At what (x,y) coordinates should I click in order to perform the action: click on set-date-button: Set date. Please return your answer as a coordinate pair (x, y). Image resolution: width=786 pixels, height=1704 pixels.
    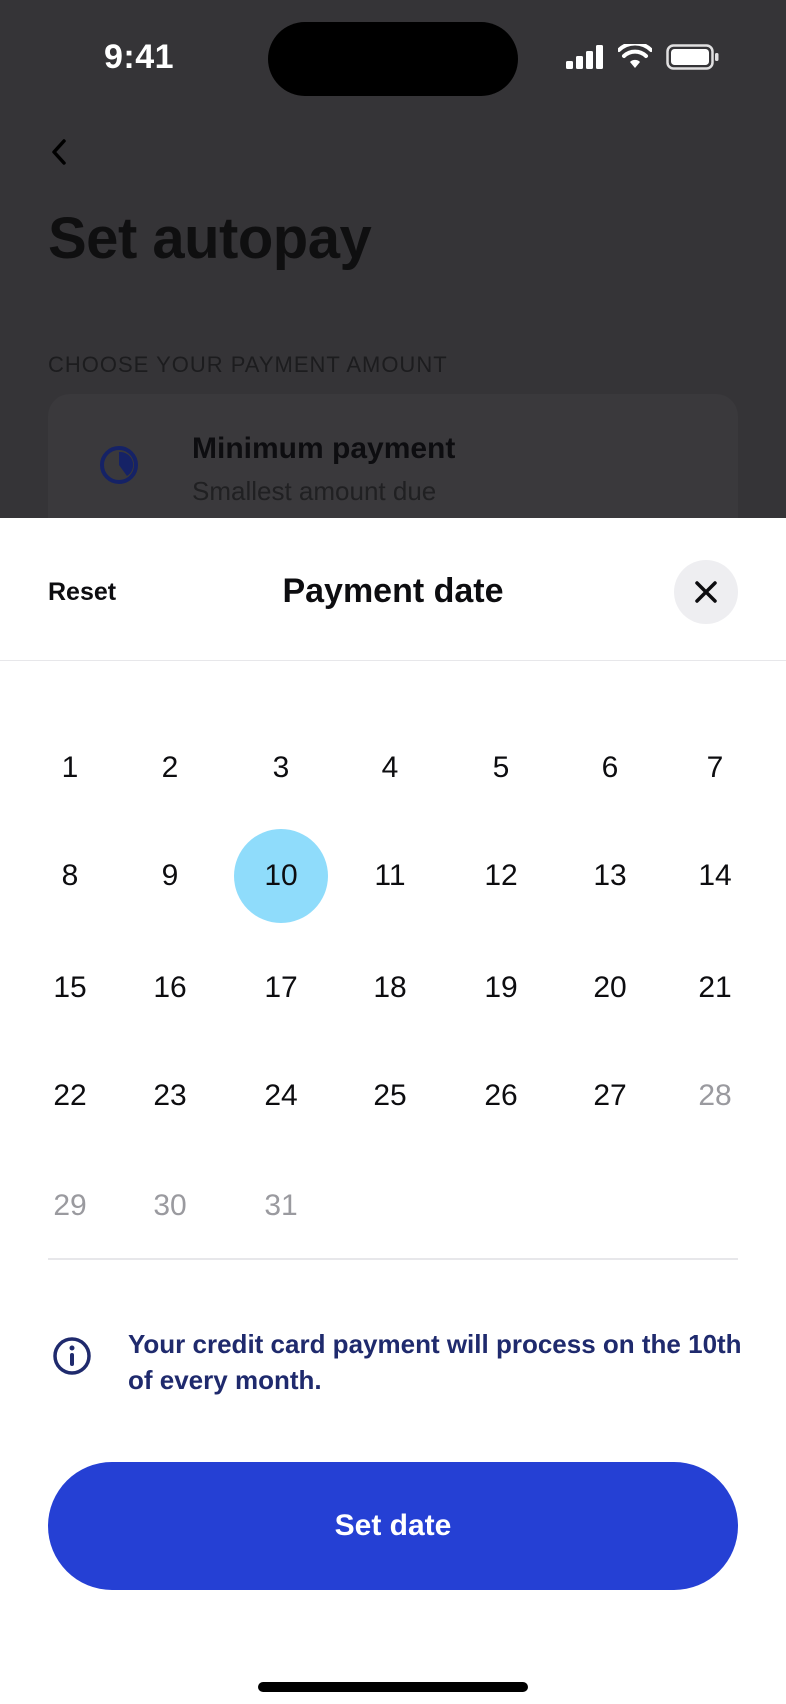
    Looking at the image, I should click on (393, 1526).